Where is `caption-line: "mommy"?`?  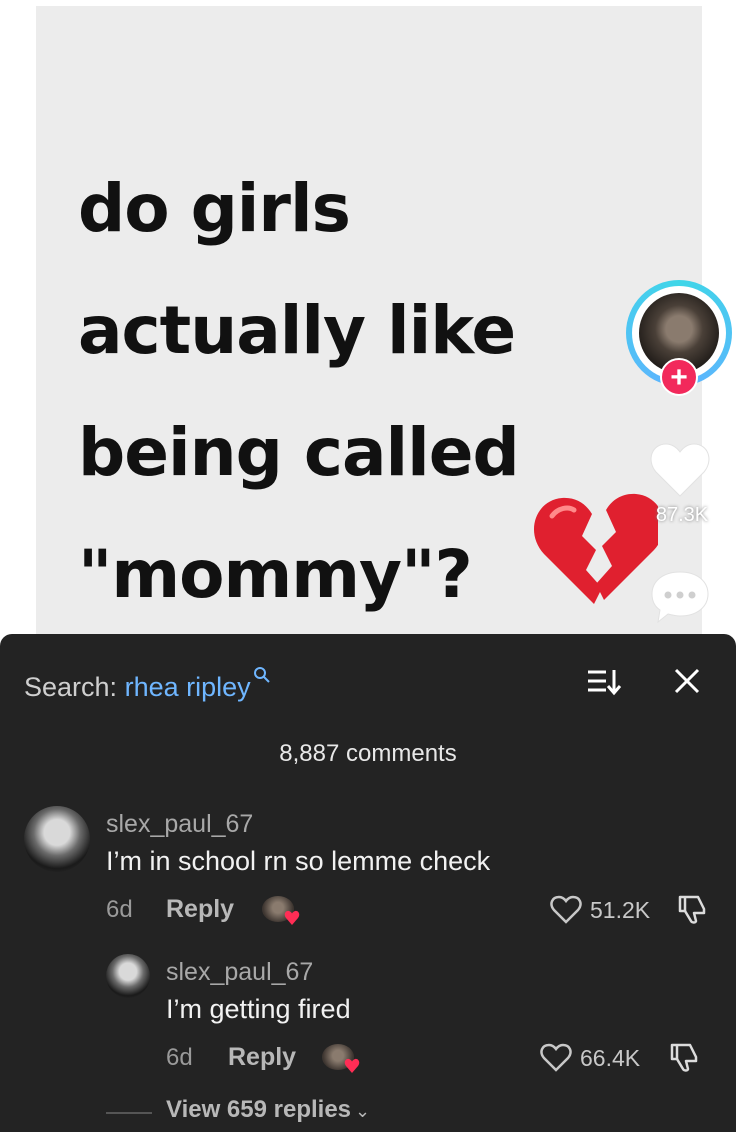
caption-line: "mommy"? is located at coordinates (275, 574).